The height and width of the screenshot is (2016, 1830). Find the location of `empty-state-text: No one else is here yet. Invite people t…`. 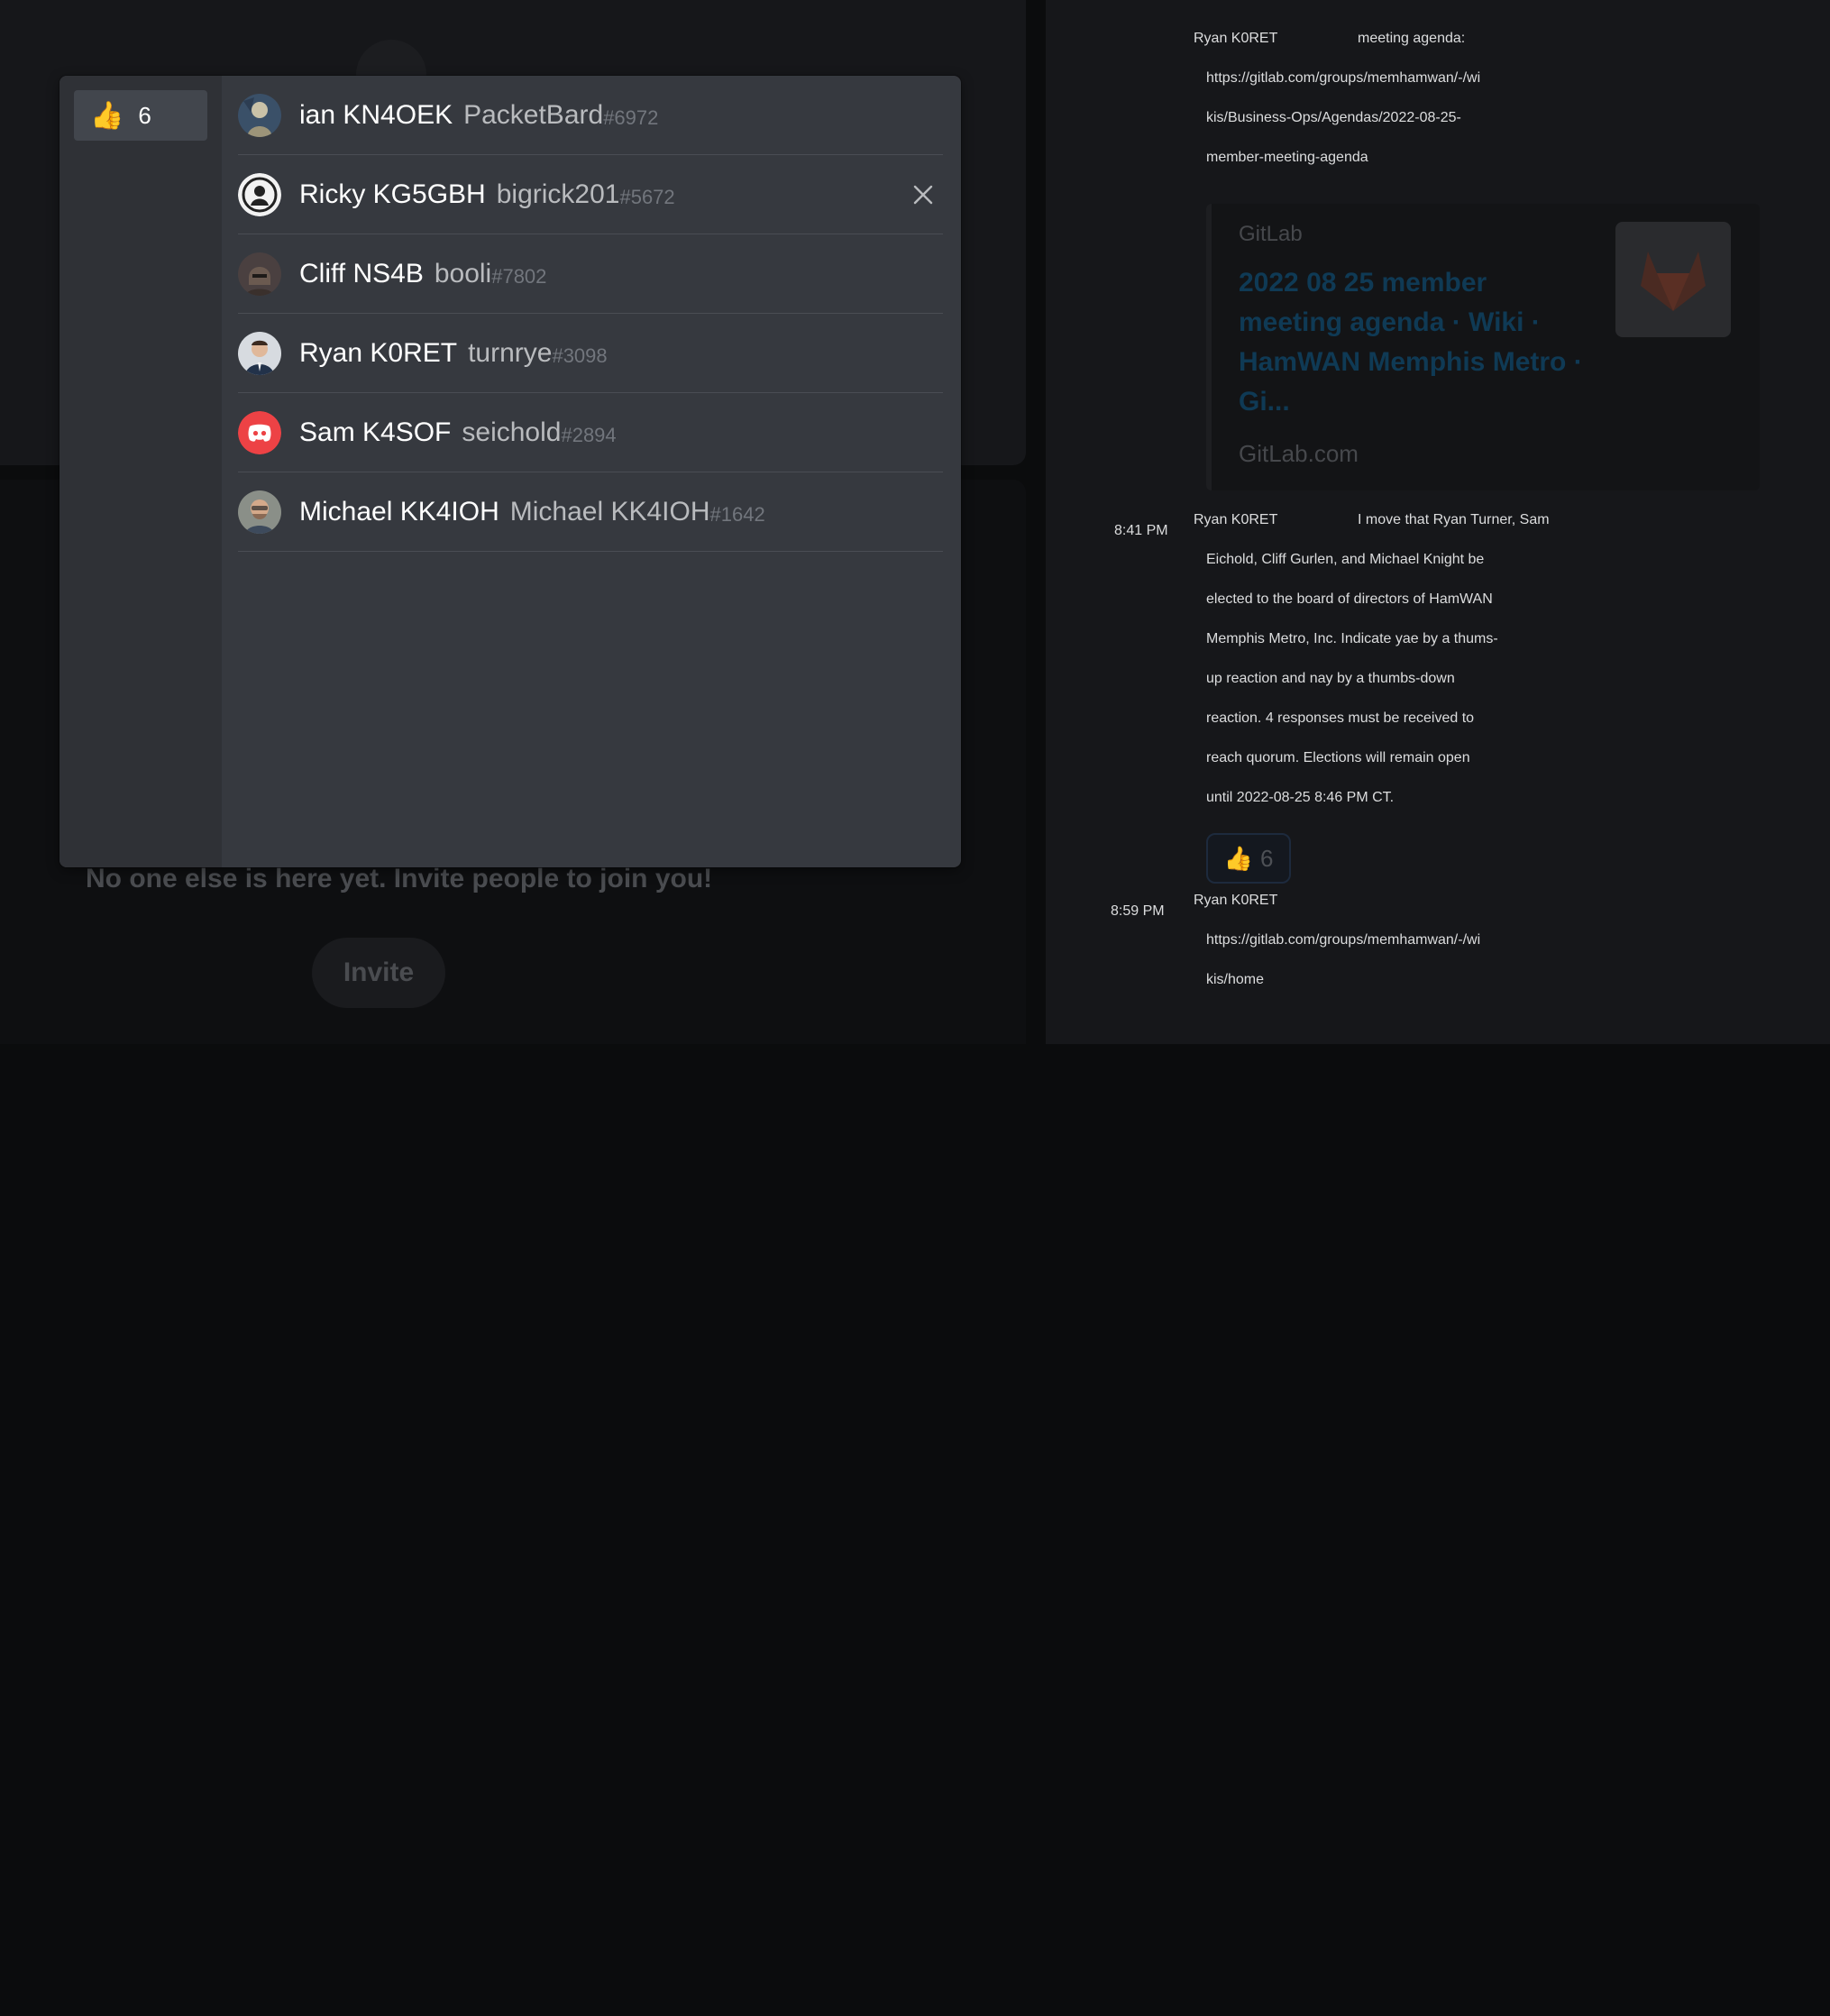

empty-state-text: No one else is here yet. Invite people t… is located at coordinates (399, 879).